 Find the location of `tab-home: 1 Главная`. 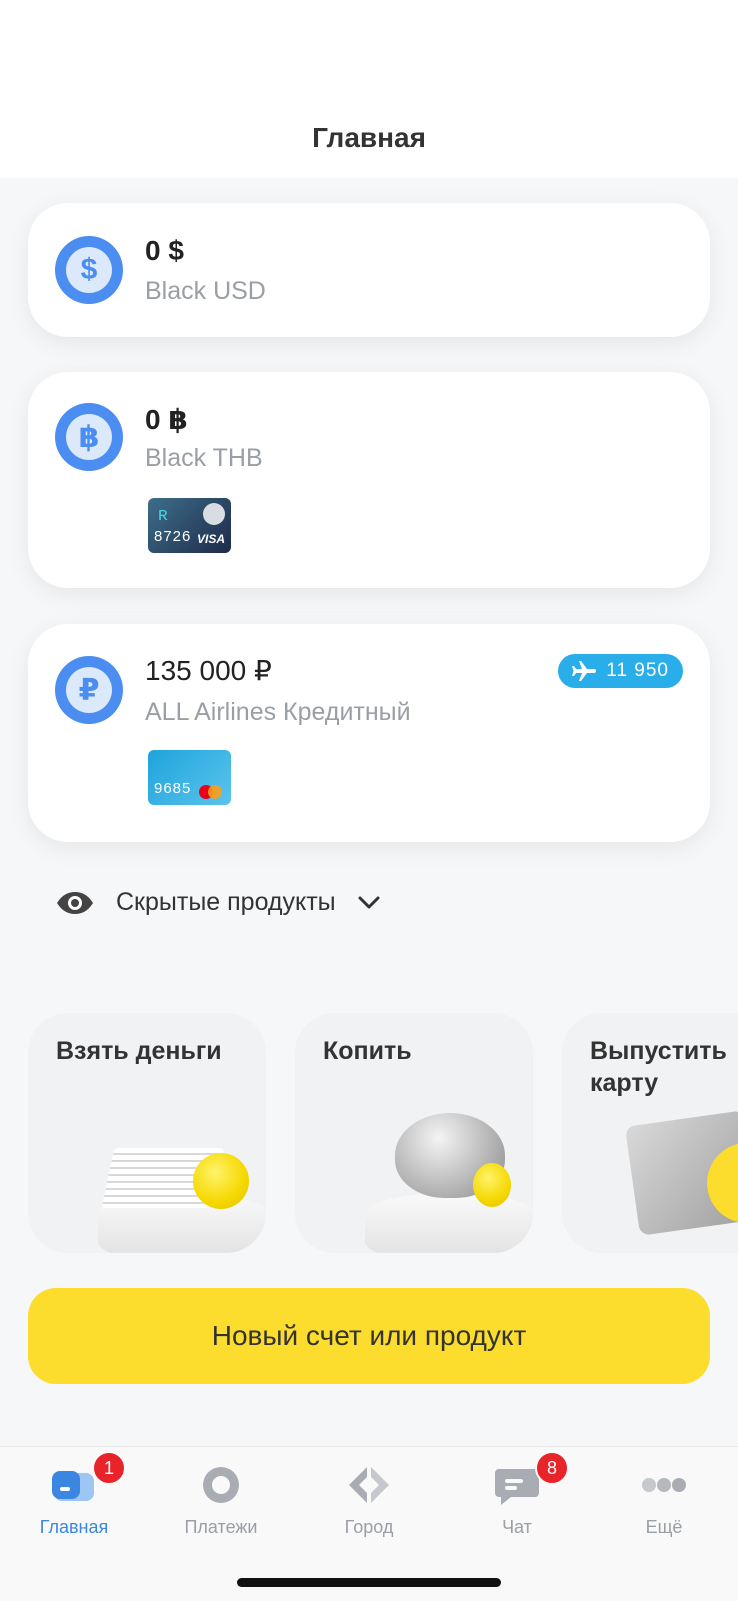

tab-home: 1 Главная is located at coordinates (74, 1494).